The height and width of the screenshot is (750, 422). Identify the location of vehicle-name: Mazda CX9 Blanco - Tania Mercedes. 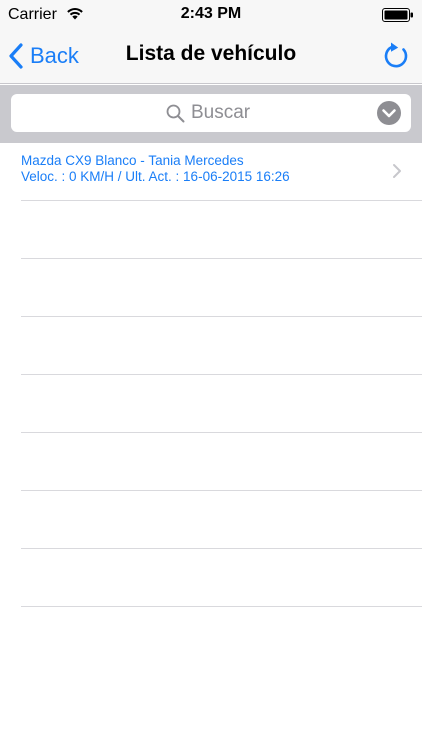
(132, 160).